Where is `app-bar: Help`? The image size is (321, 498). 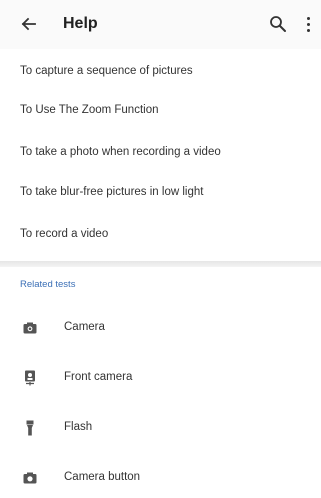 app-bar: Help is located at coordinates (160, 24).